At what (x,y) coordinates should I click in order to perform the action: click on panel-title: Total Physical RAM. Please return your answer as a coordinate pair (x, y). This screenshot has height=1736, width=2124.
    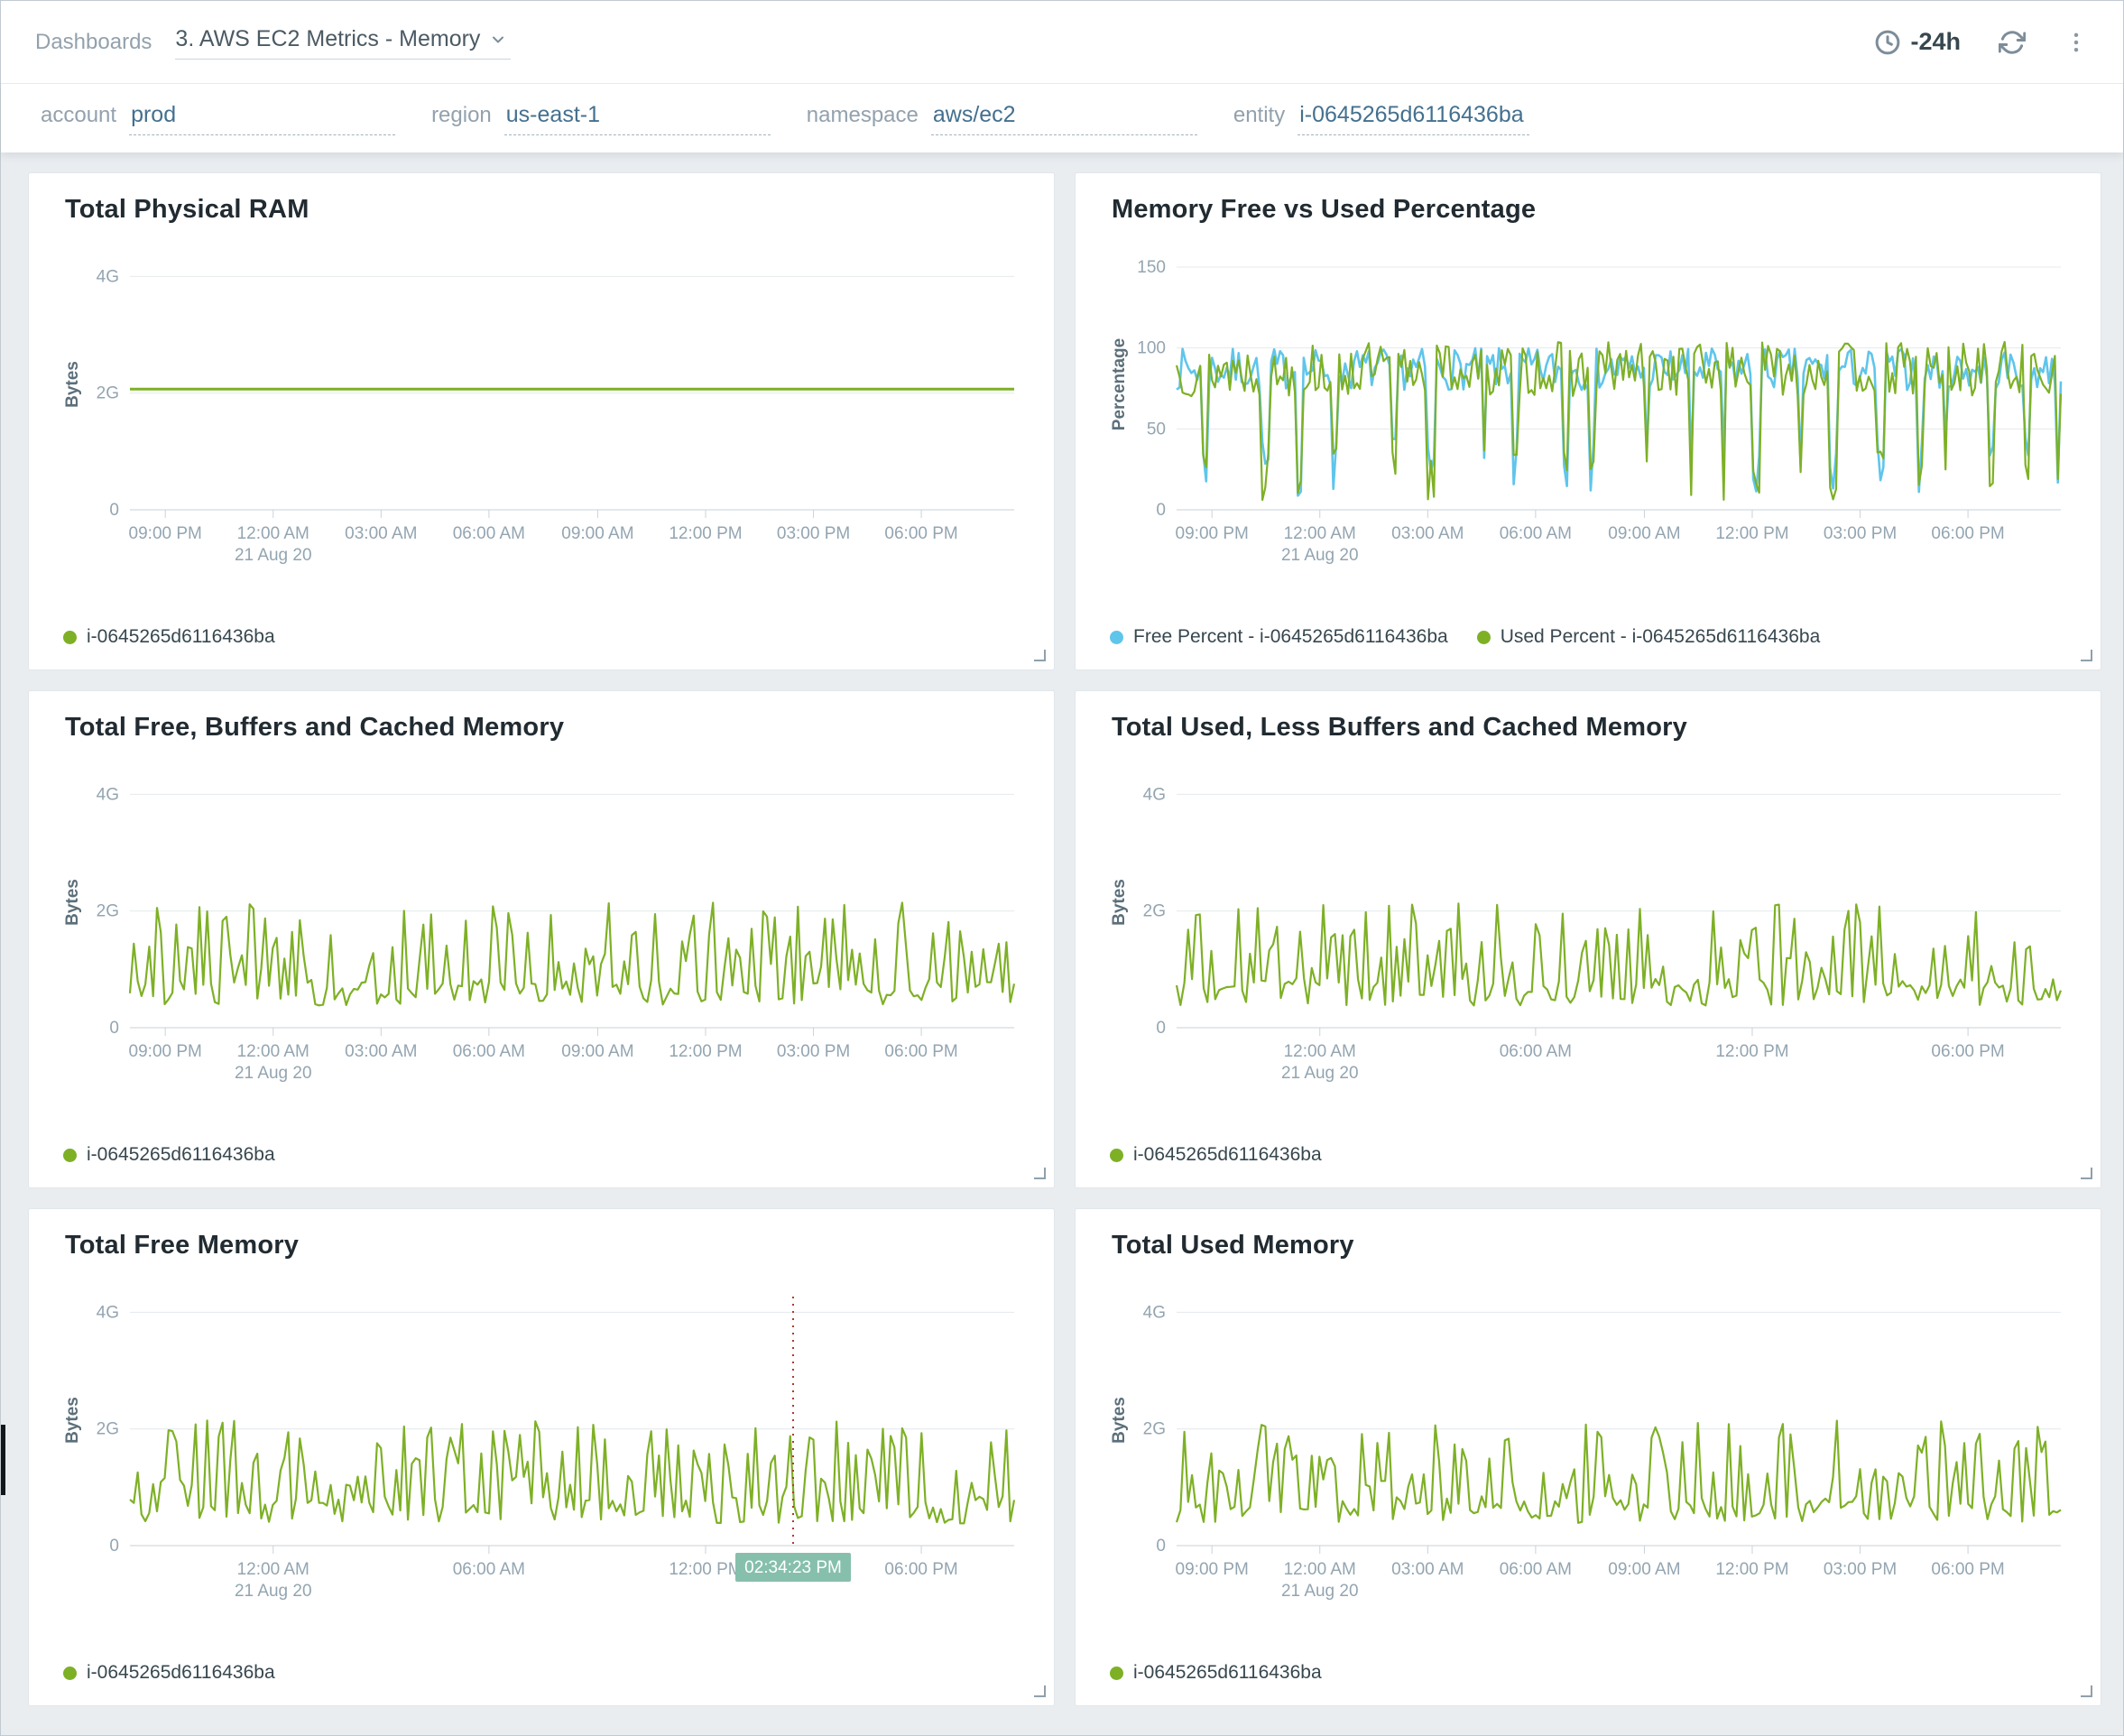
    Looking at the image, I should click on (187, 210).